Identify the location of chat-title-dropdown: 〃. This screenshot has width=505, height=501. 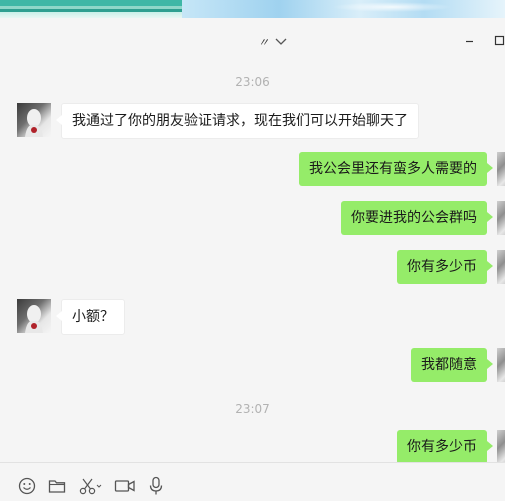
(273, 42).